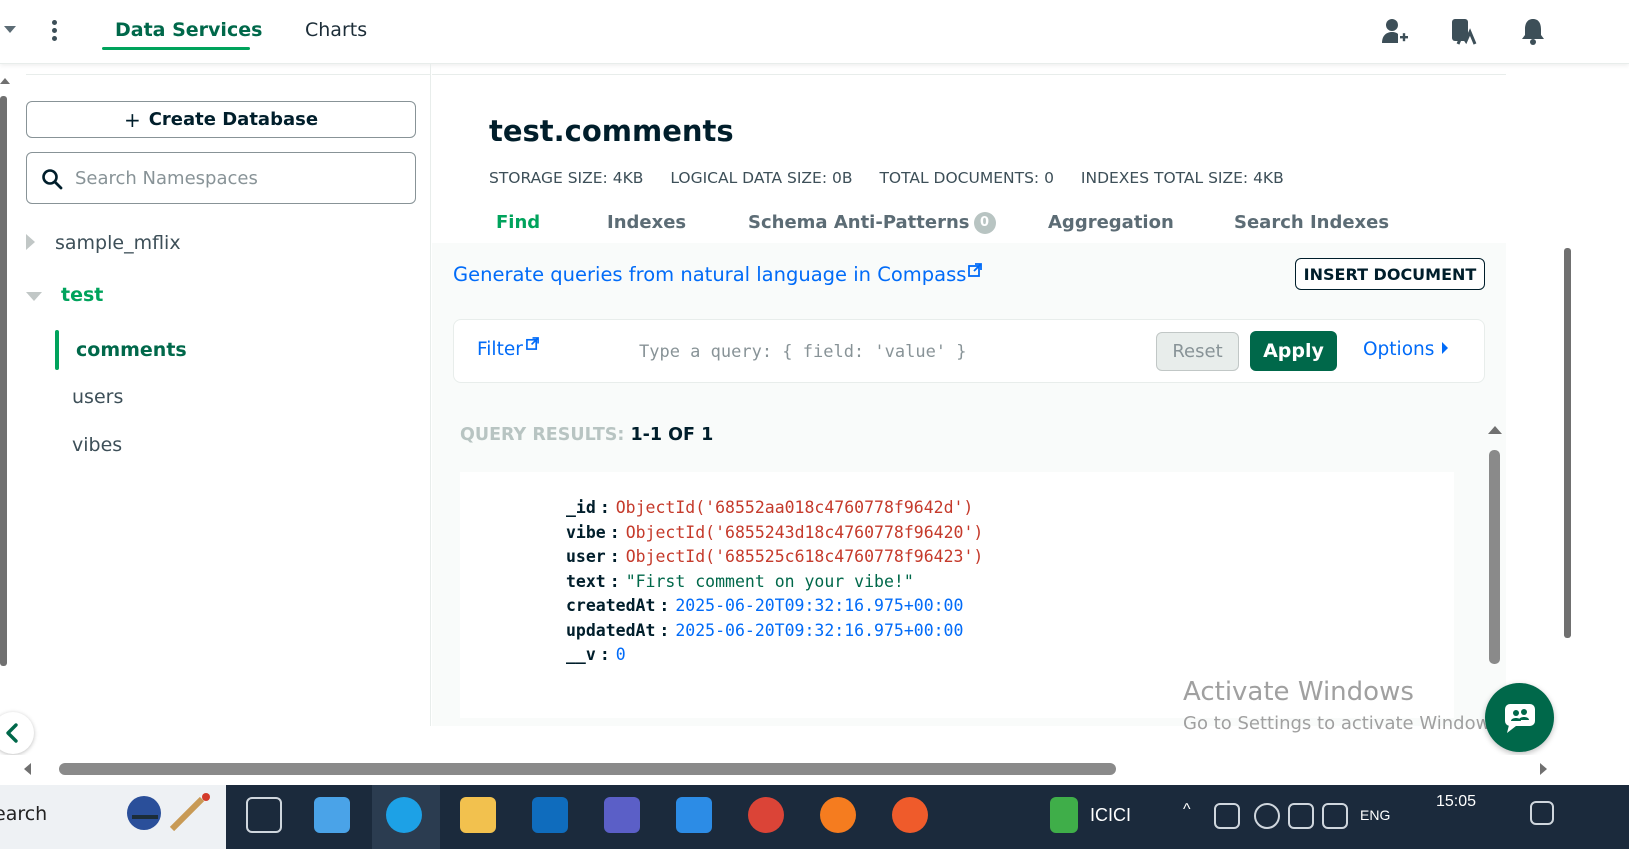 Image resolution: width=1629 pixels, height=849 pixels. I want to click on sidebar-db-test: test, so click(82, 295).